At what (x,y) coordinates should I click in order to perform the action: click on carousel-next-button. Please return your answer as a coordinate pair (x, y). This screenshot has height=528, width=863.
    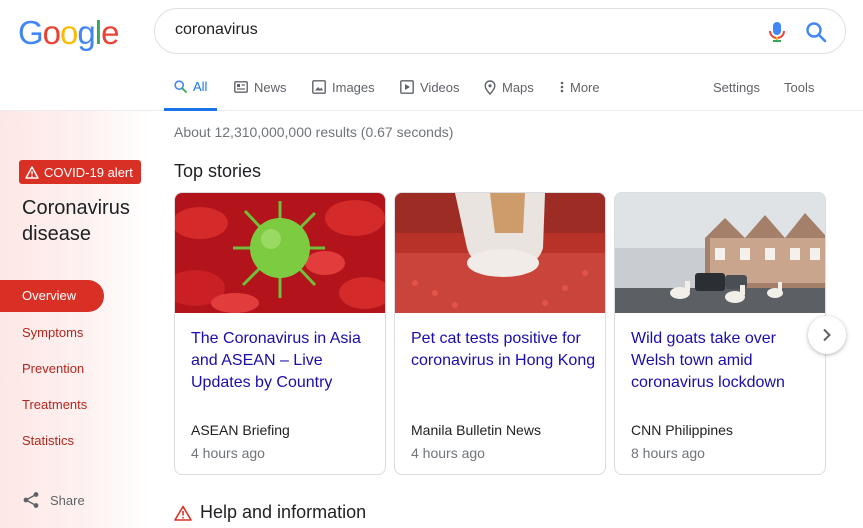
    Looking at the image, I should click on (827, 335).